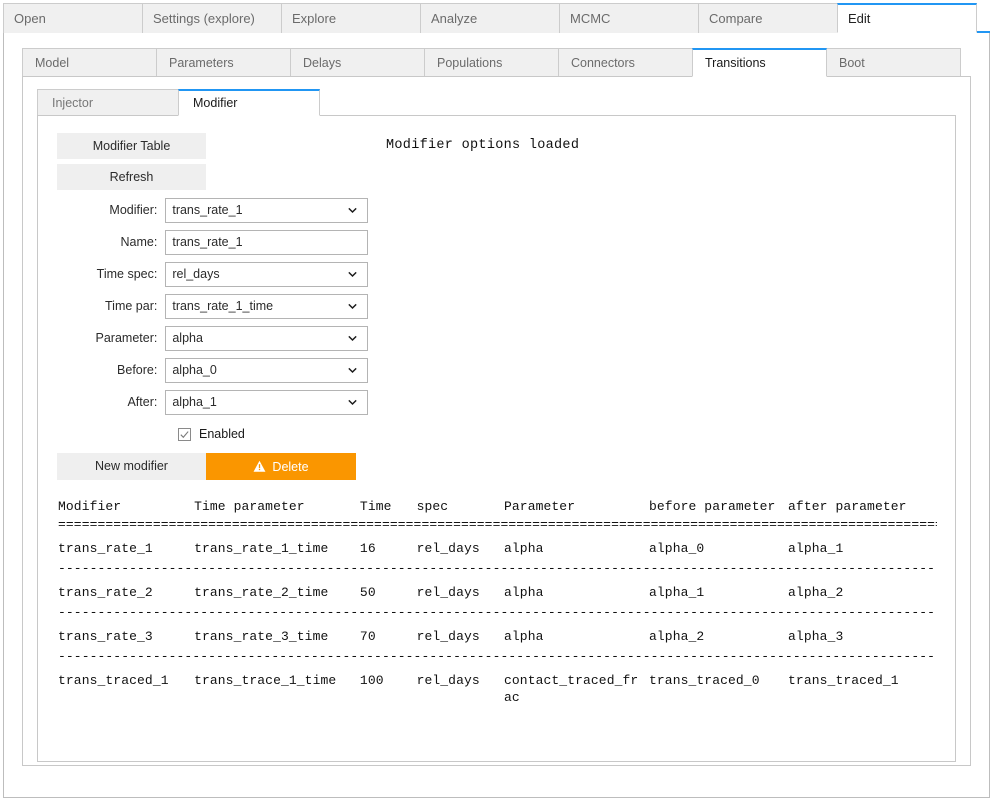 The width and height of the screenshot is (993, 804). What do you see at coordinates (266, 274) in the screenshot?
I see `time-spec-select: rel_days` at bounding box center [266, 274].